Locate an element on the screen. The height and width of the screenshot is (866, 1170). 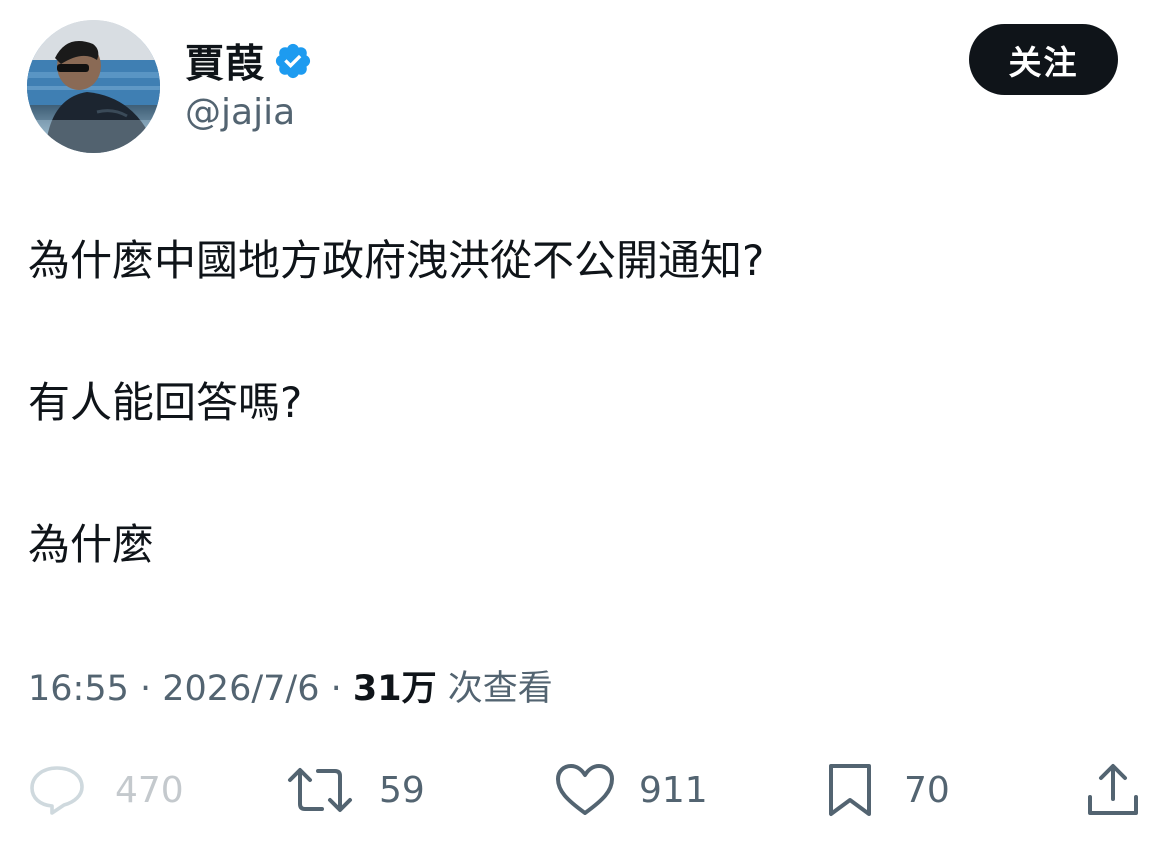
reply-count: 470 is located at coordinates (149, 790).